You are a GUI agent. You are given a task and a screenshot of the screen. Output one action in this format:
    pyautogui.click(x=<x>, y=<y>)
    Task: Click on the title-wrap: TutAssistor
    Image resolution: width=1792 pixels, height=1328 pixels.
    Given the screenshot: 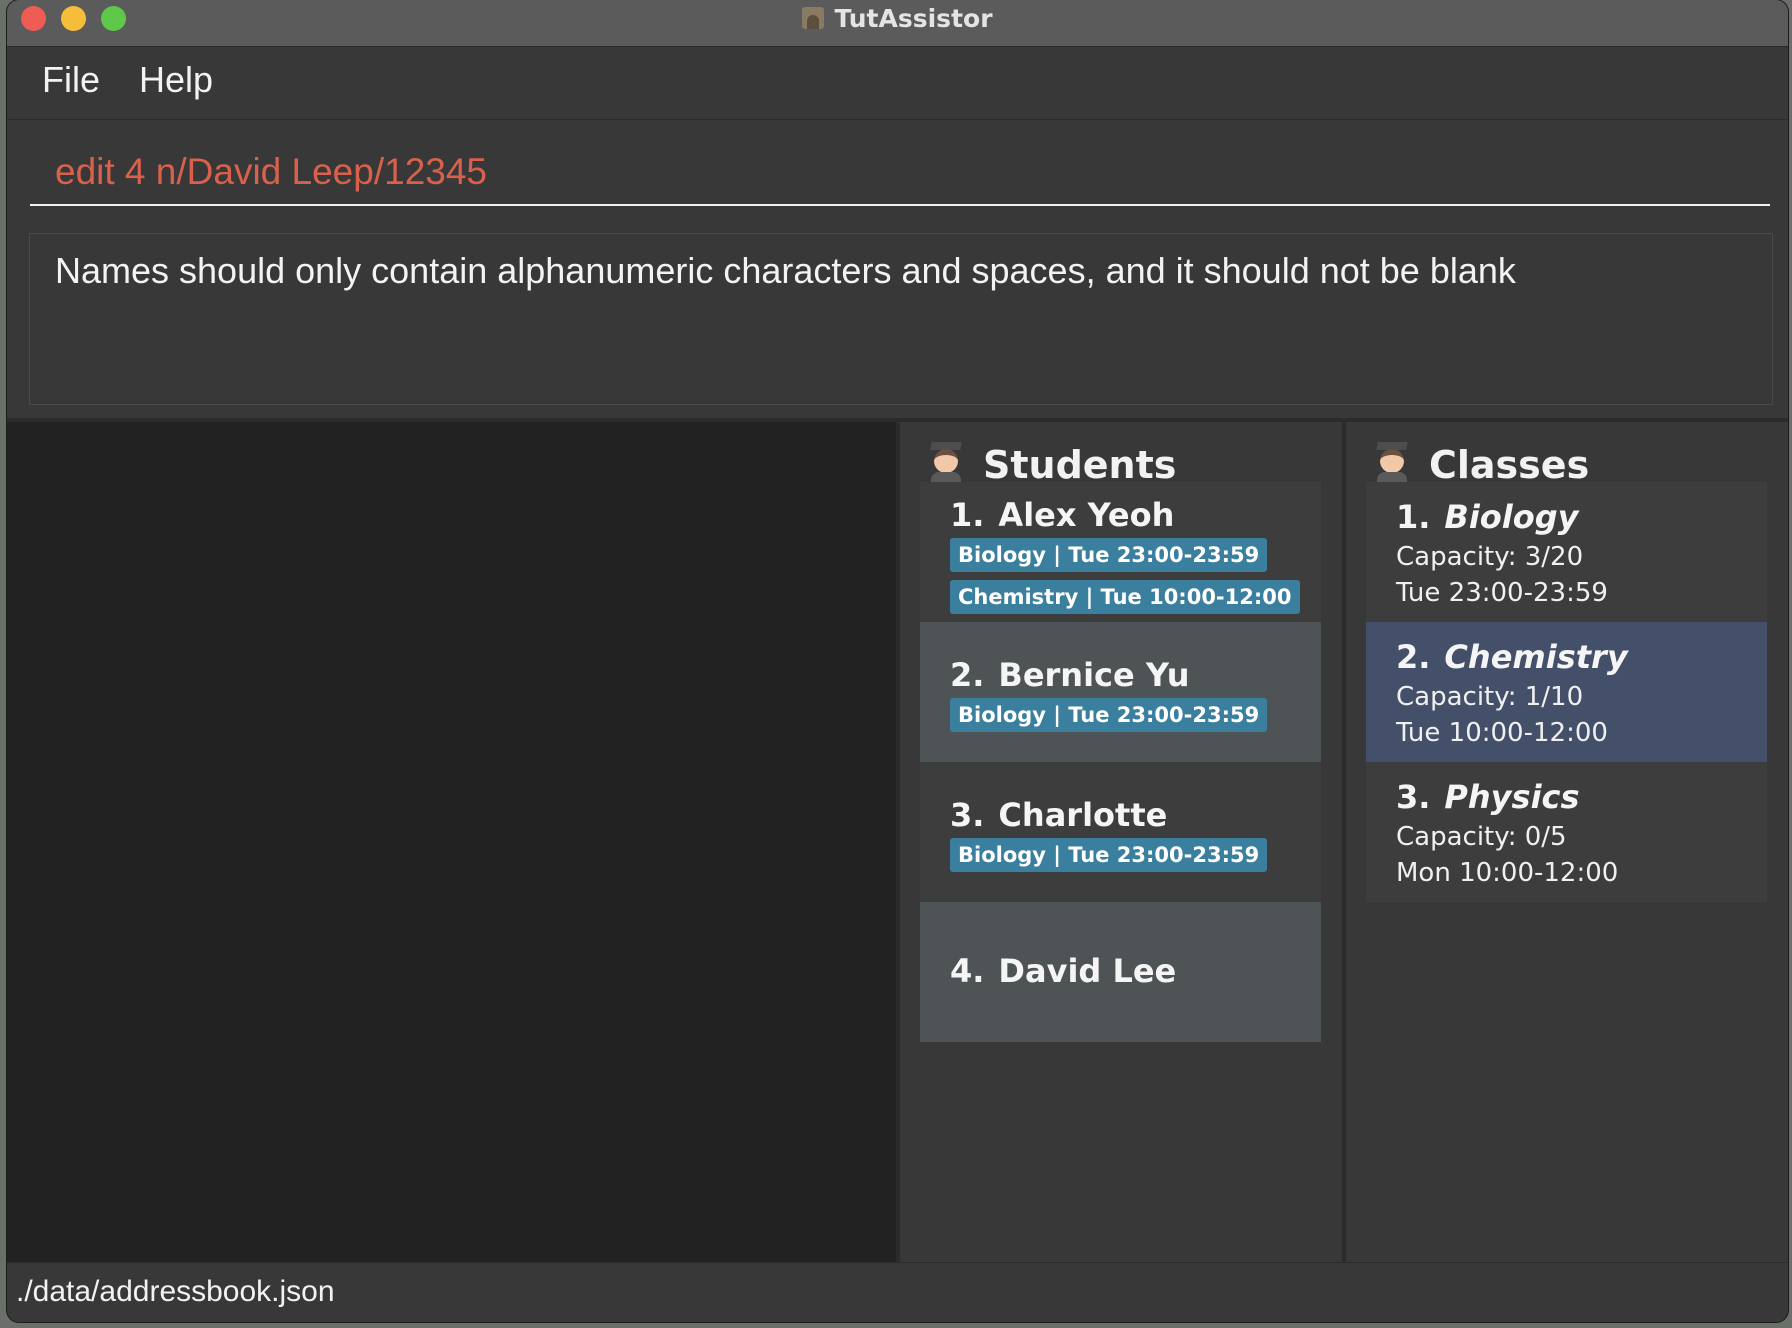 What is the action you would take?
    pyautogui.click(x=897, y=18)
    